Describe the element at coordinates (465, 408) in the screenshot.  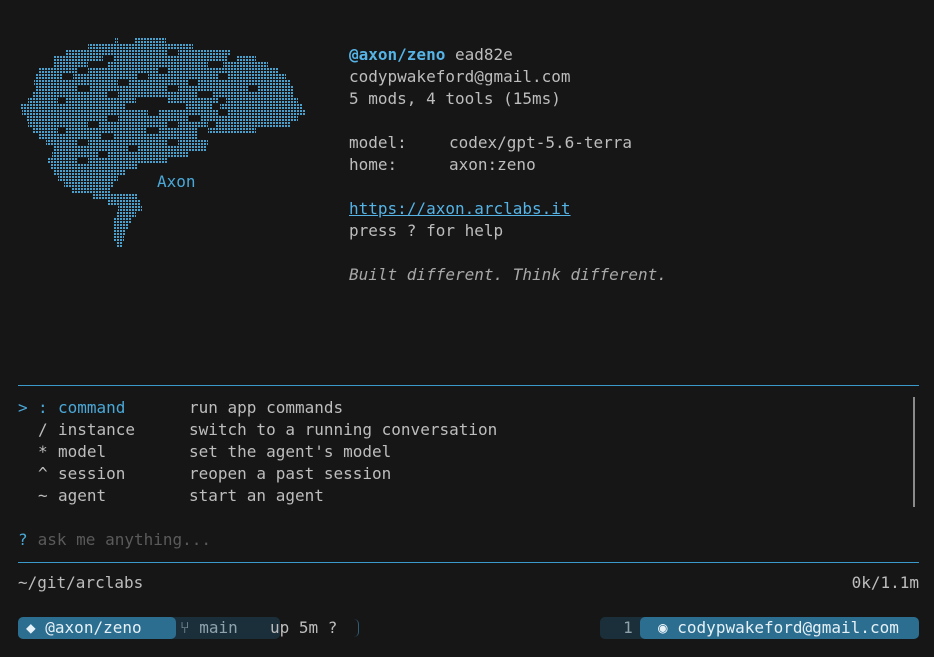
I see `menu-item-command: >: command run app commands` at that location.